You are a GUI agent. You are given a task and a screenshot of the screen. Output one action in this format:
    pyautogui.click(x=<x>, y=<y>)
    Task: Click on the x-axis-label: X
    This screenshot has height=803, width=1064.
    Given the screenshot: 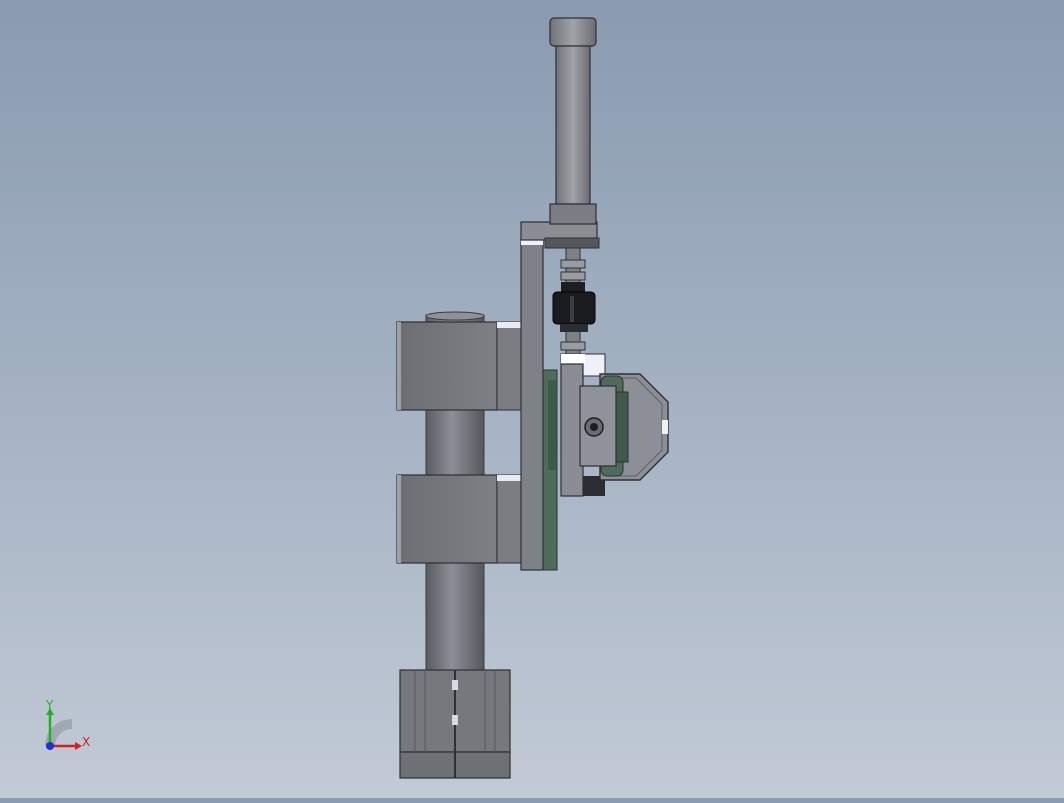 What is the action you would take?
    pyautogui.click(x=86, y=742)
    